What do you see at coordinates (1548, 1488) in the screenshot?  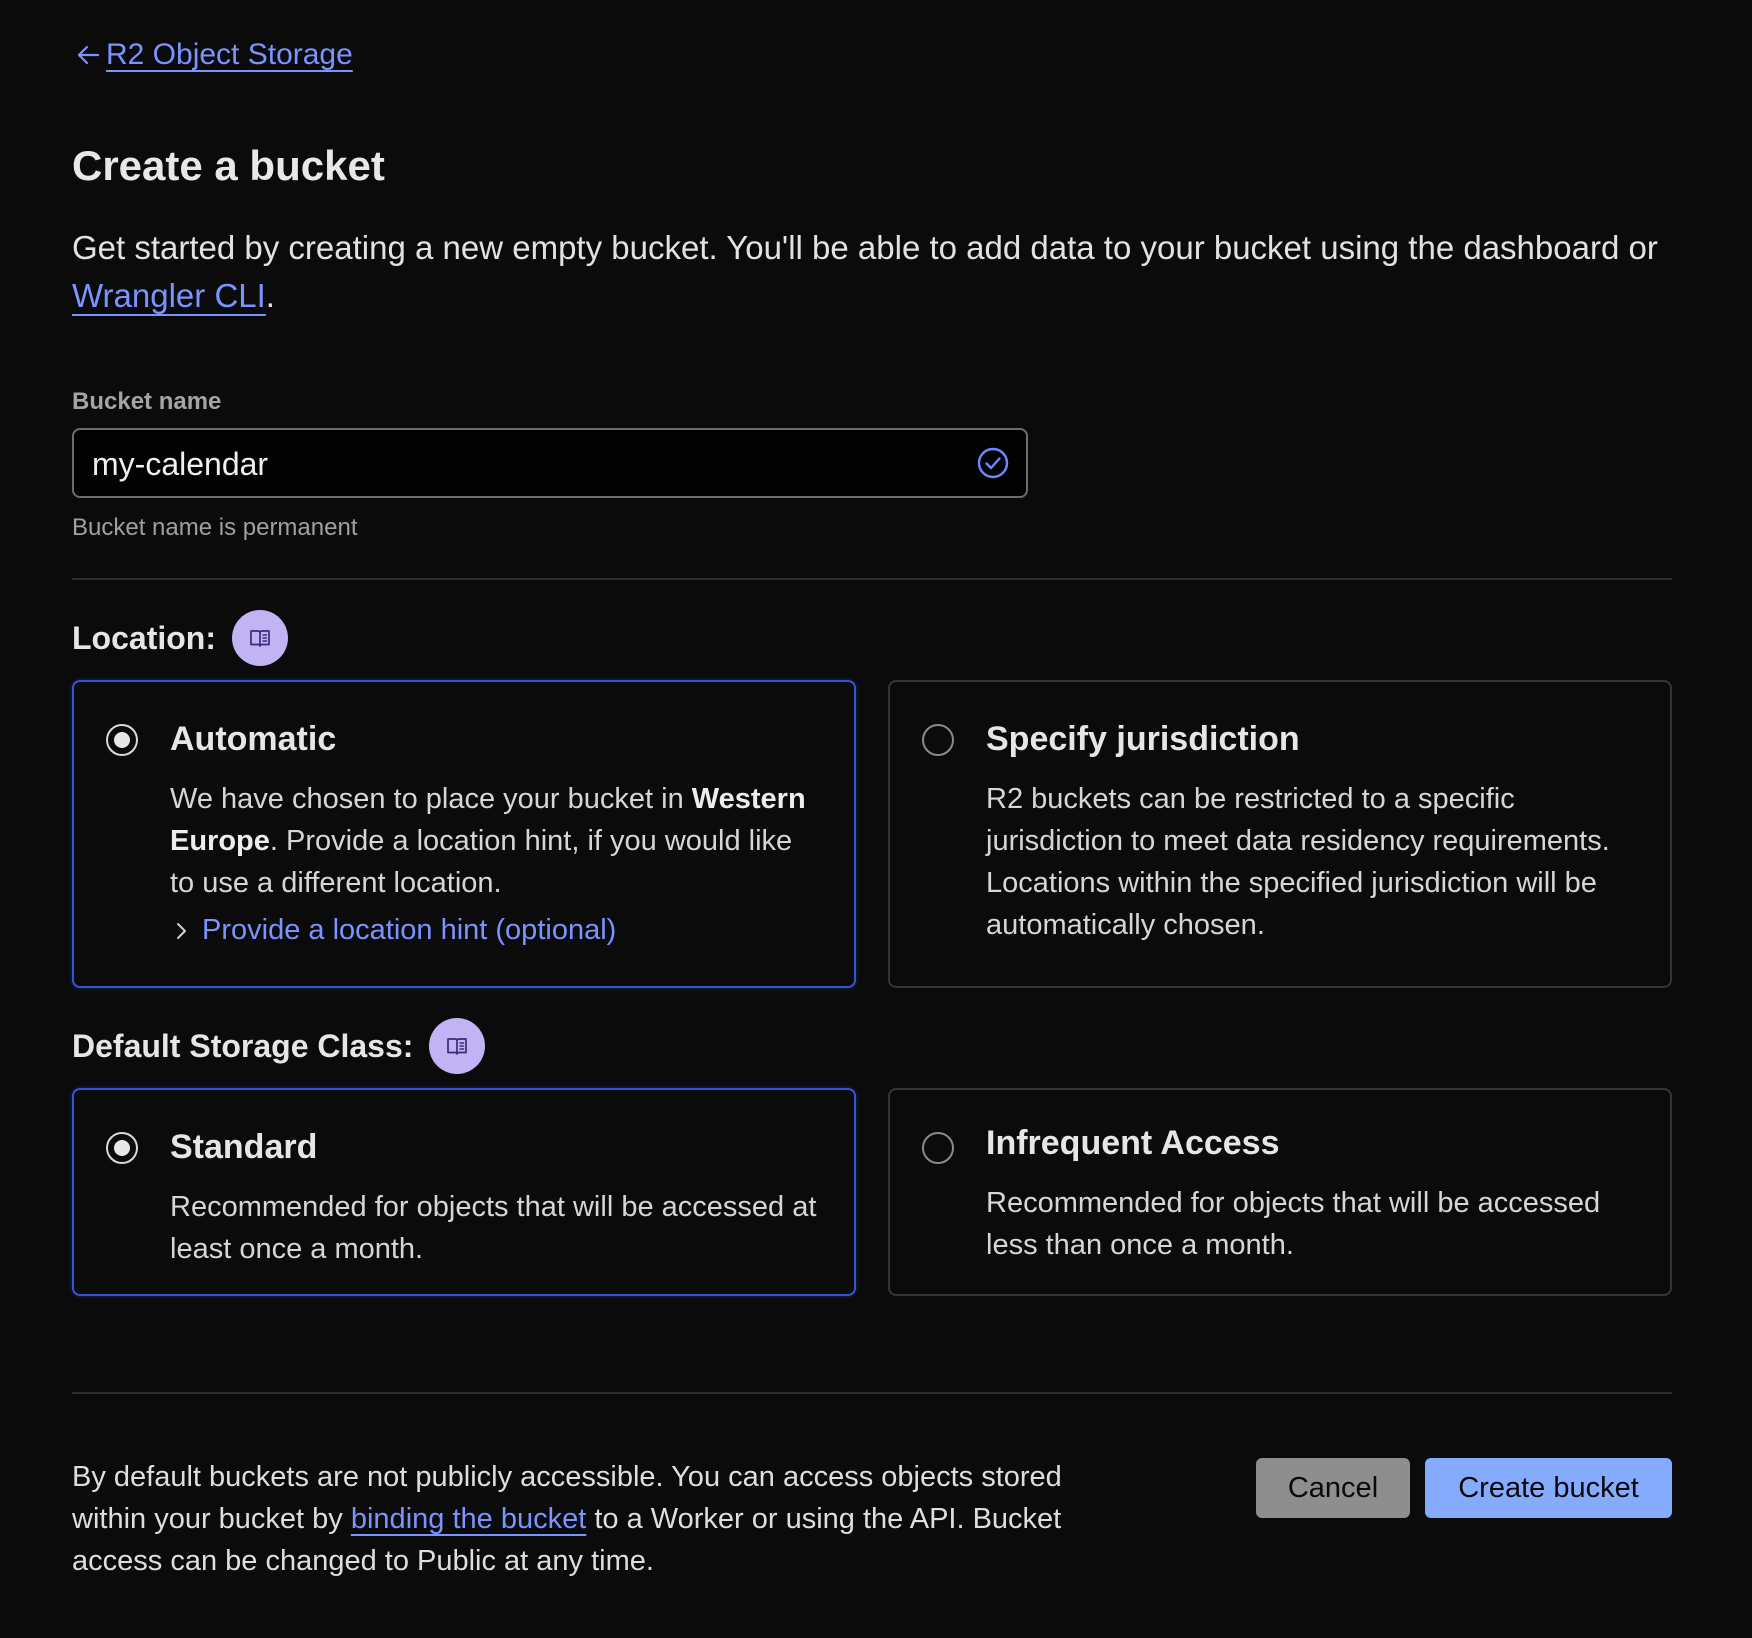 I see `create-bucket-button: Create bucket` at bounding box center [1548, 1488].